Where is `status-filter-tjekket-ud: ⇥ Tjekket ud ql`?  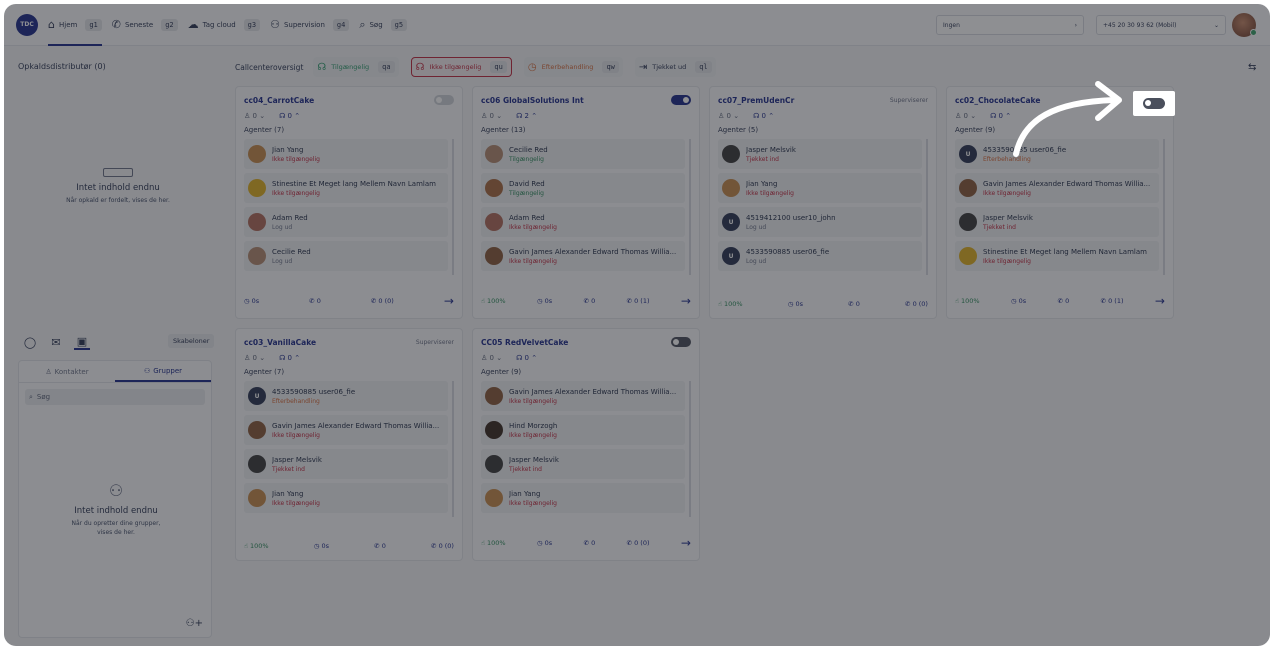 status-filter-tjekket-ud: ⇥ Tjekket ud ql is located at coordinates (675, 67).